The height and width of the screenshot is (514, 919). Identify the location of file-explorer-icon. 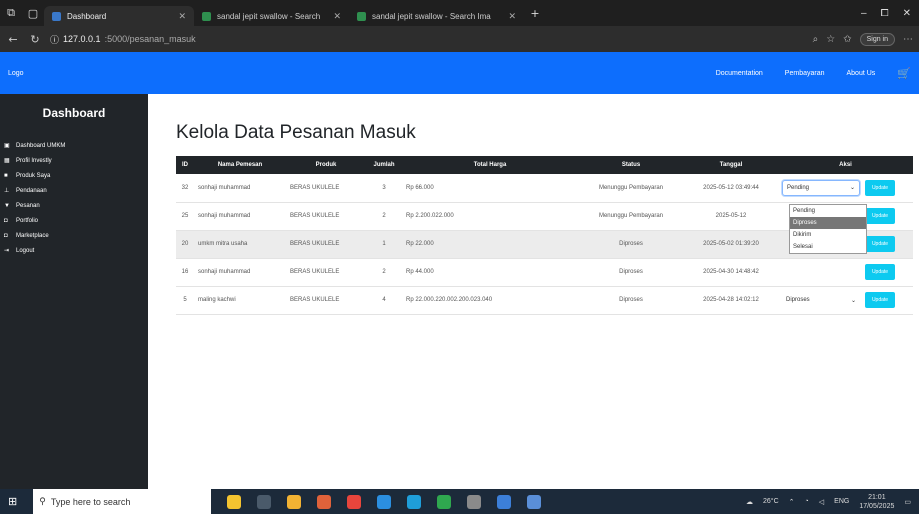
(294, 501).